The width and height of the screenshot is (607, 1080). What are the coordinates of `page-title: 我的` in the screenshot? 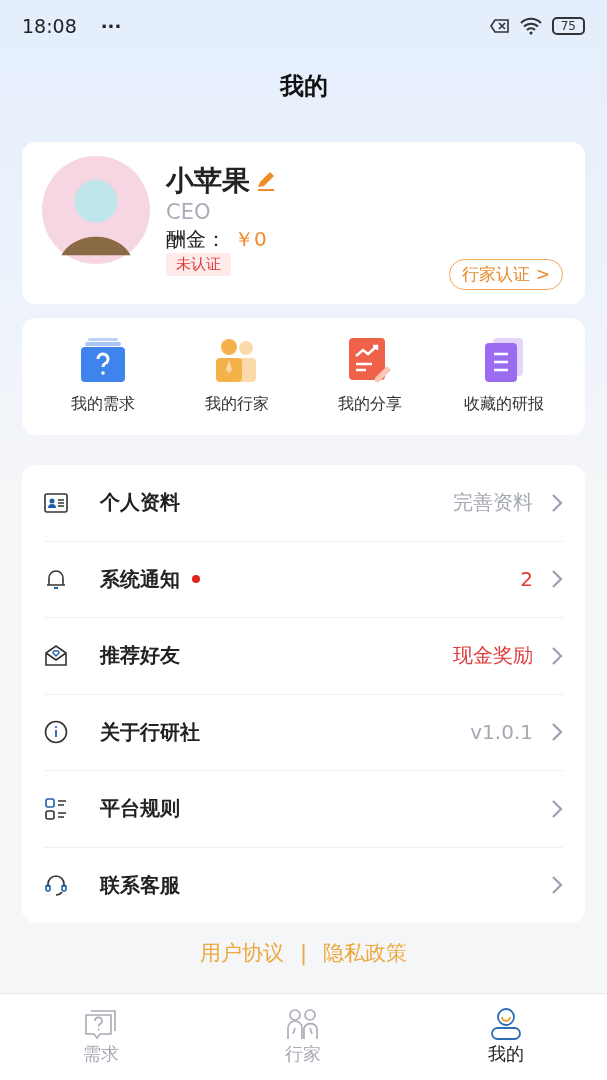 It's located at (303, 86).